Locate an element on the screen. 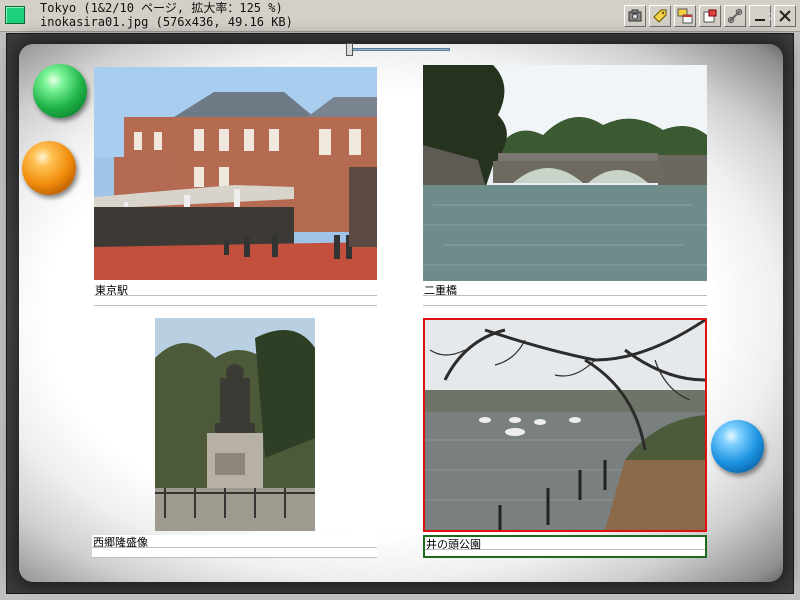 Image resolution: width=800 pixels, height=600 pixels. statue-image is located at coordinates (235, 424).